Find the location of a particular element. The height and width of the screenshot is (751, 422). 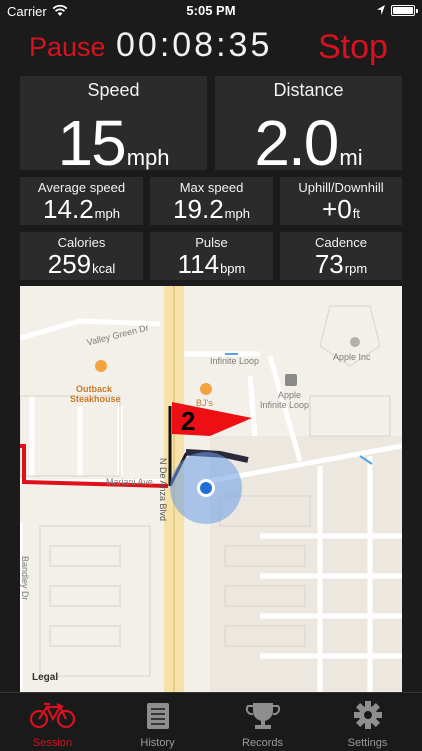

calories-number: 259 is located at coordinates (69, 264).